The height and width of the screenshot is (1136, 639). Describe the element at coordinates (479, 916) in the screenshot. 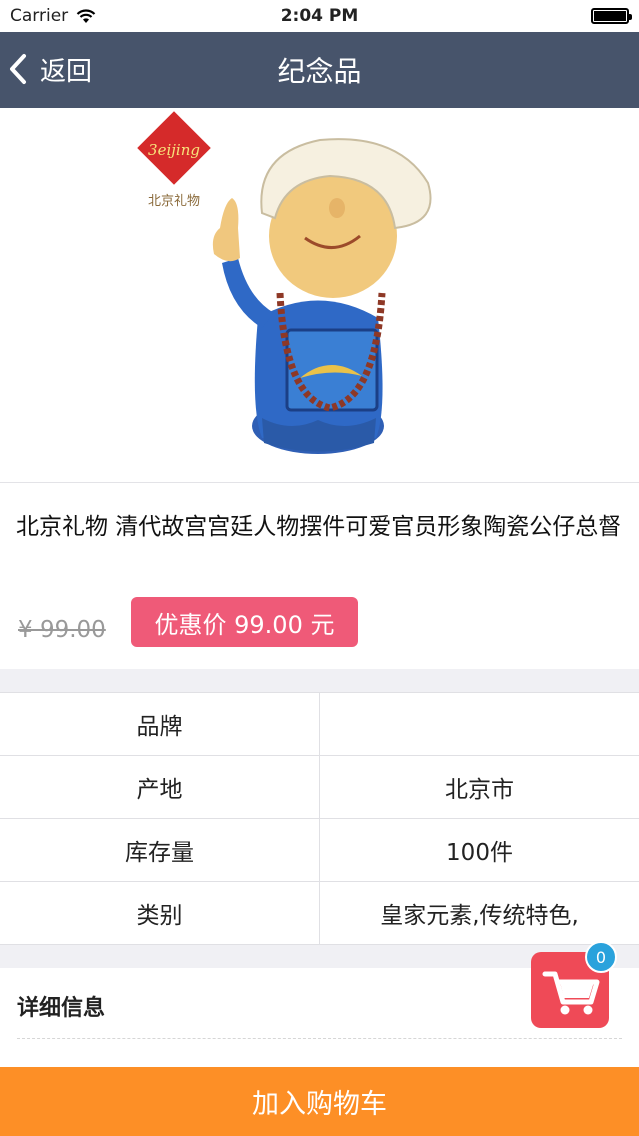

I see `spec-value: 皇家元素,传统特色,` at that location.